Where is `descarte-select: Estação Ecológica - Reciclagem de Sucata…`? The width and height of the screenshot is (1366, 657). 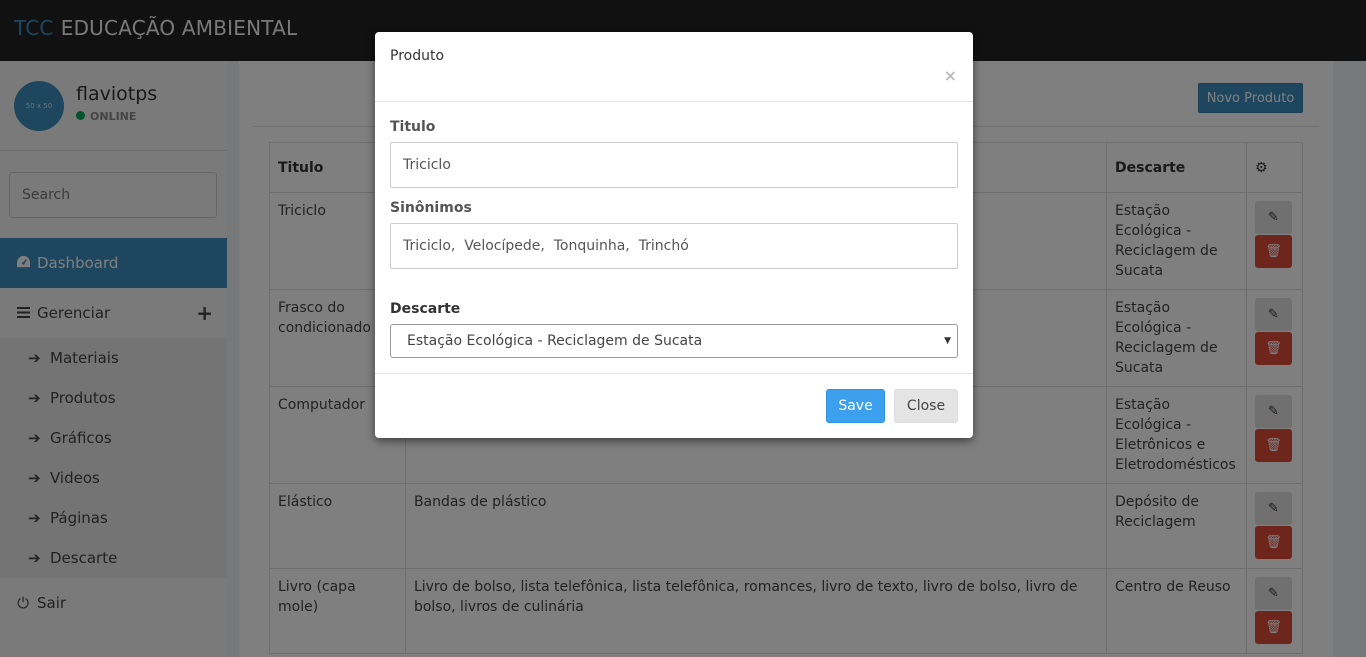
descarte-select: Estação Ecológica - Reciclagem de Sucata… is located at coordinates (674, 341).